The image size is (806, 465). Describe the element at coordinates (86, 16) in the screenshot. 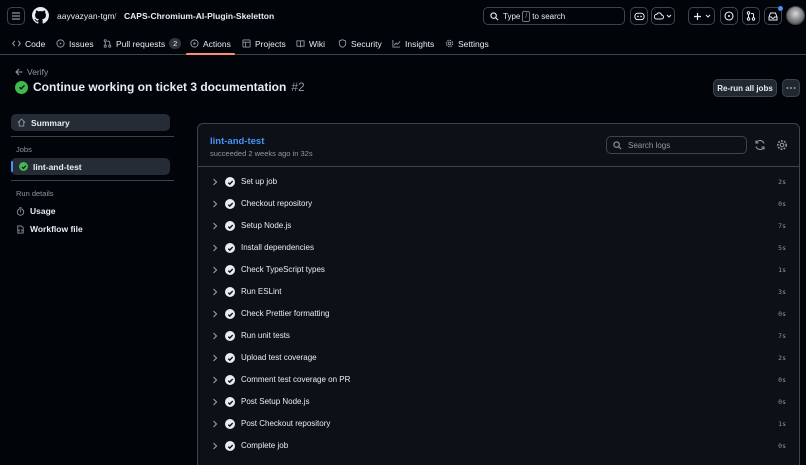

I see `repo-owner-link: aayvazyan-tgm` at that location.